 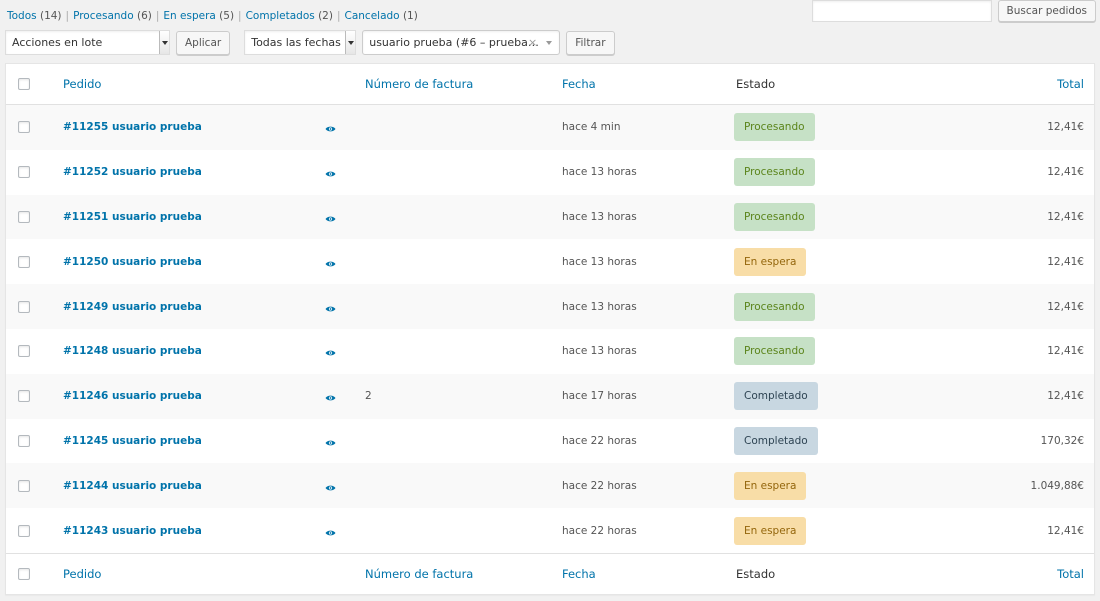 I want to click on search-orders-button: Buscar pedidos, so click(x=1046, y=11).